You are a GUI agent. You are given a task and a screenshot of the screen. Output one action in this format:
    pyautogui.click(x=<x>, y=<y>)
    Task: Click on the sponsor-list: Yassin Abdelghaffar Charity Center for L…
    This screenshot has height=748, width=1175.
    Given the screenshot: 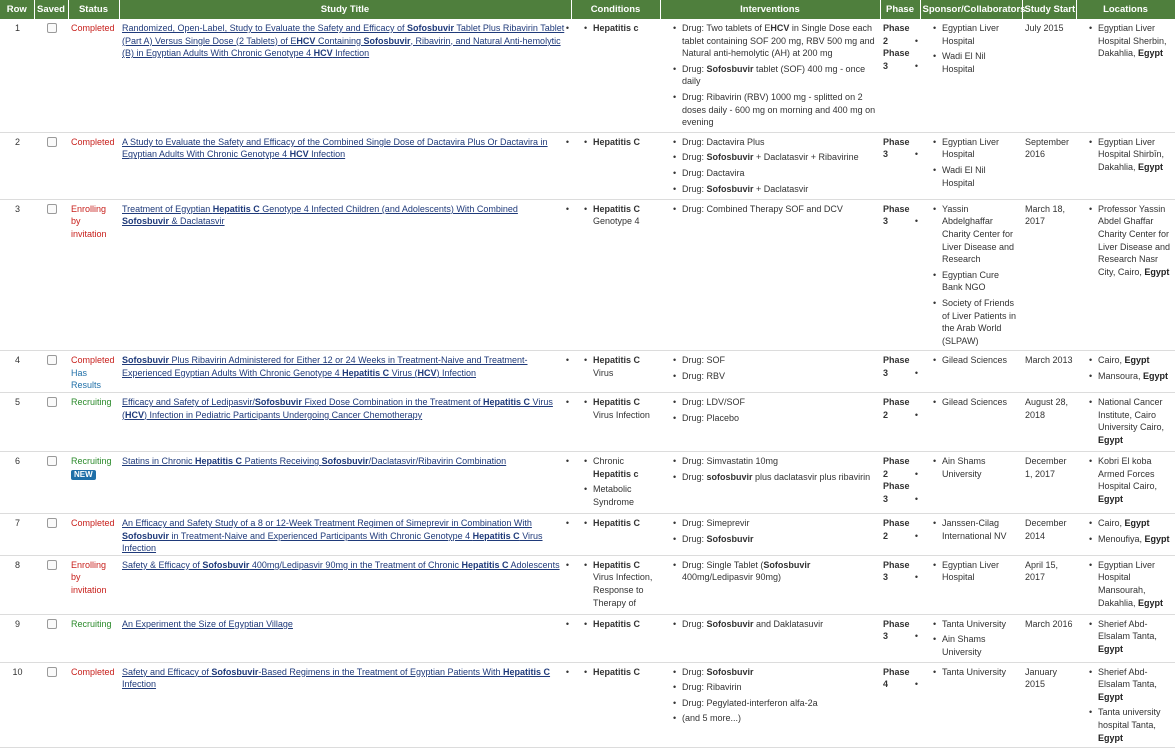 What is the action you would take?
    pyautogui.click(x=976, y=275)
    